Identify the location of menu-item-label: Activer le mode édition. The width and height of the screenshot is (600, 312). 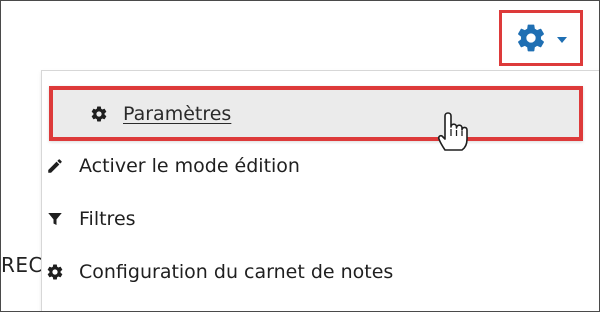
(189, 166).